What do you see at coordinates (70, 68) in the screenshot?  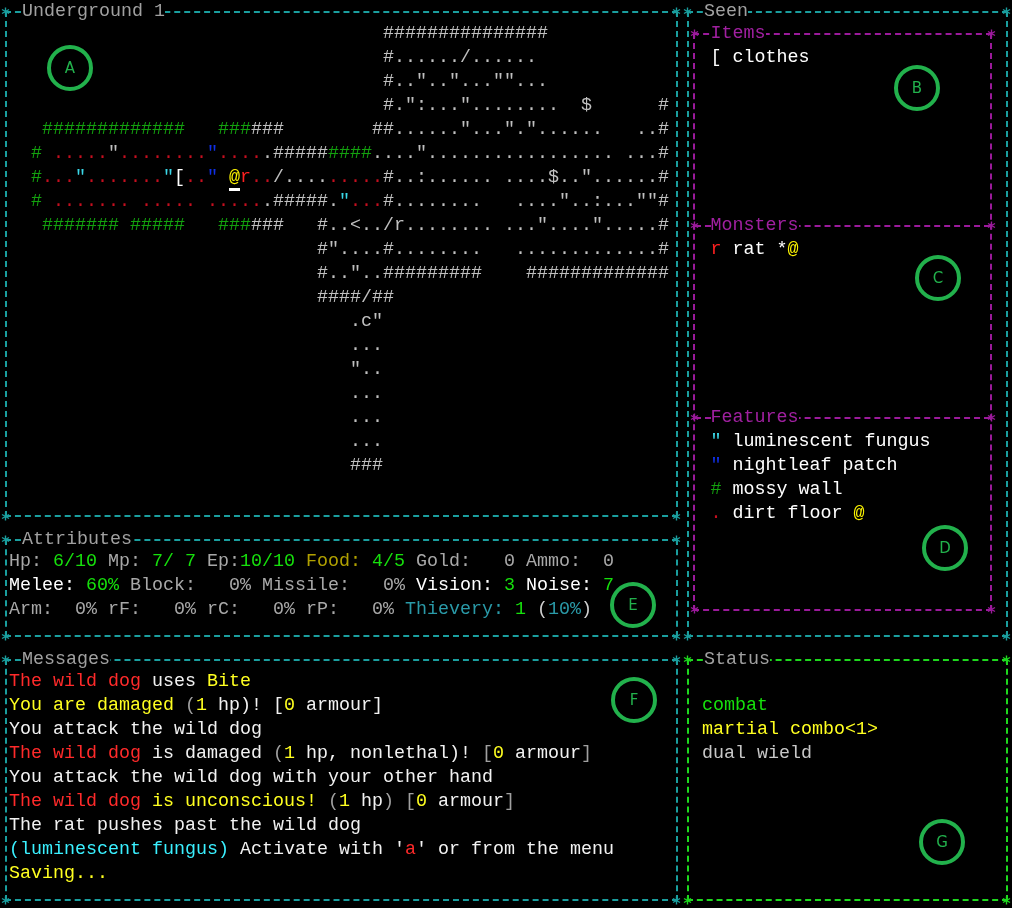 I see `callout-marker: A` at bounding box center [70, 68].